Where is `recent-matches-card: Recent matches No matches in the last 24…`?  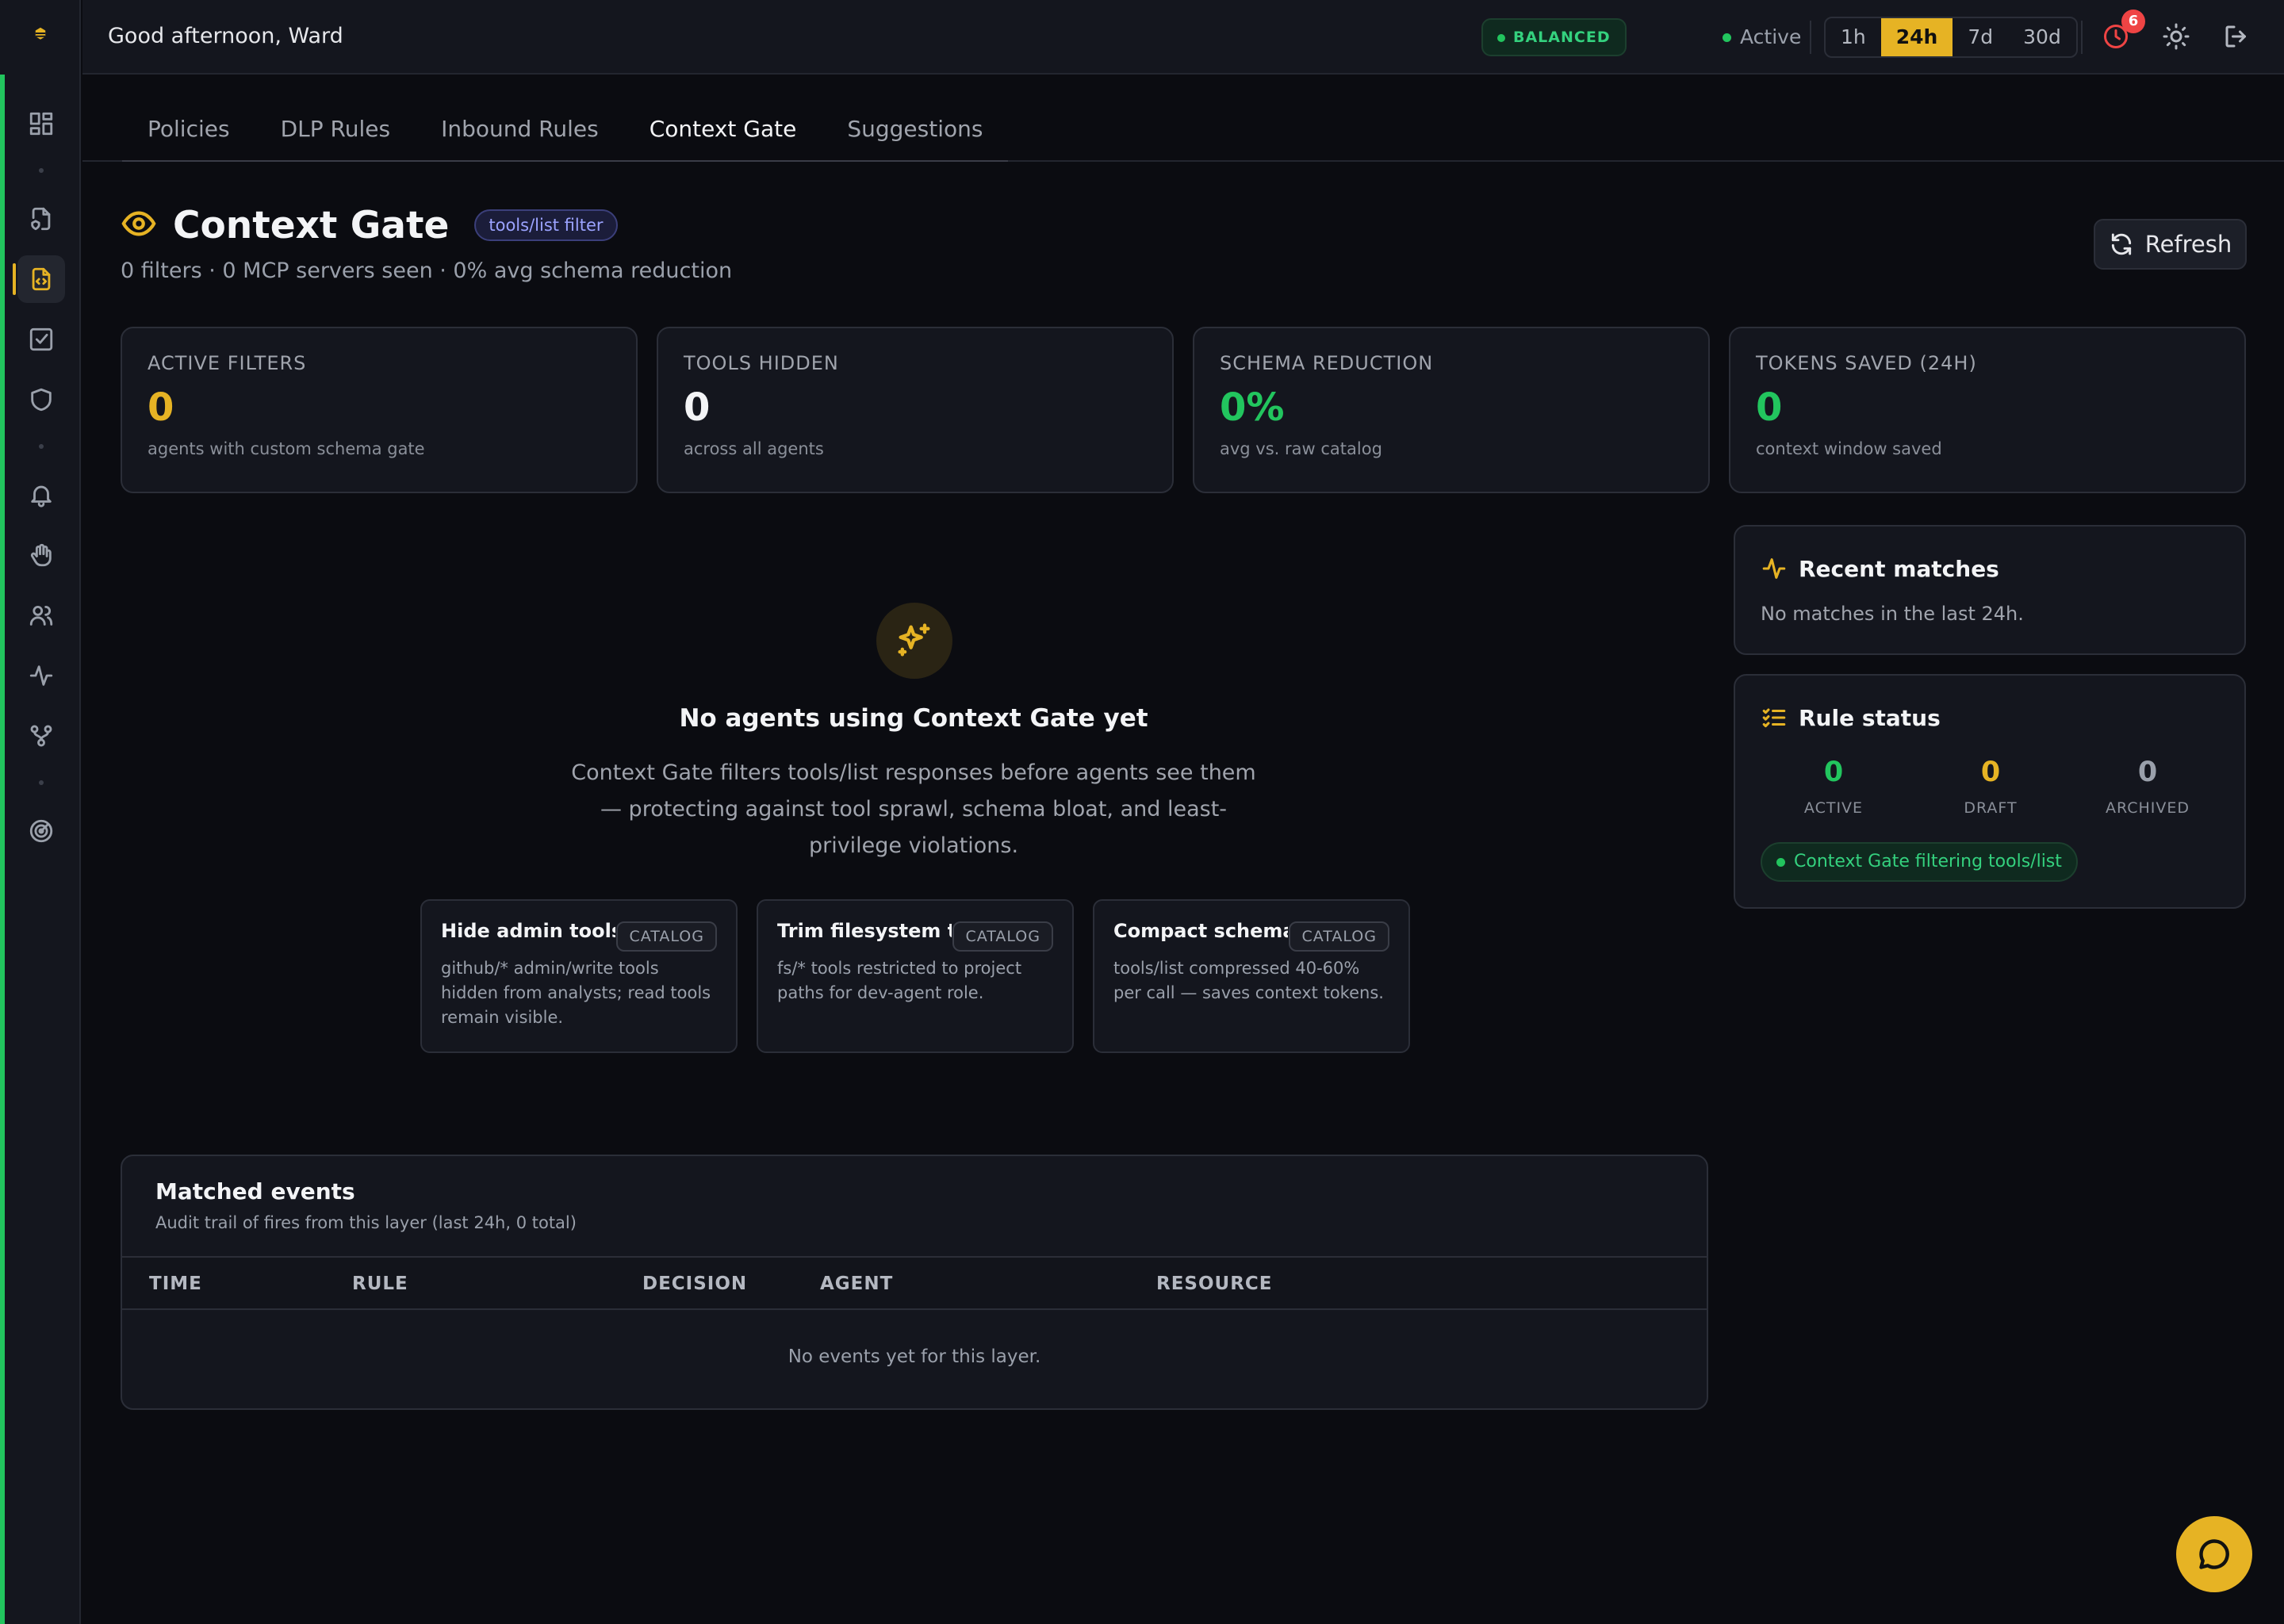
recent-matches-card: Recent matches No matches in the last 24… is located at coordinates (1990, 590).